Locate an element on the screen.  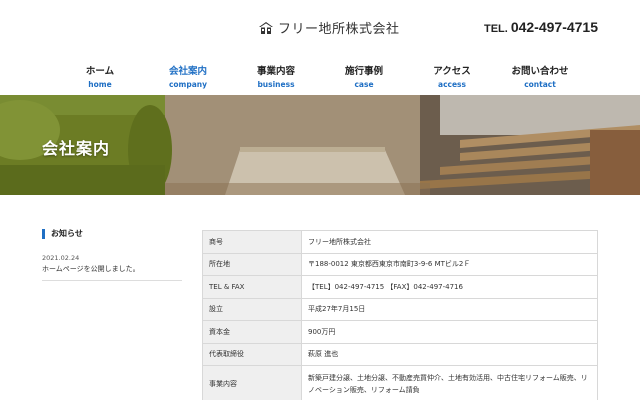
nav-label: アクセス is located at coordinates (452, 71).